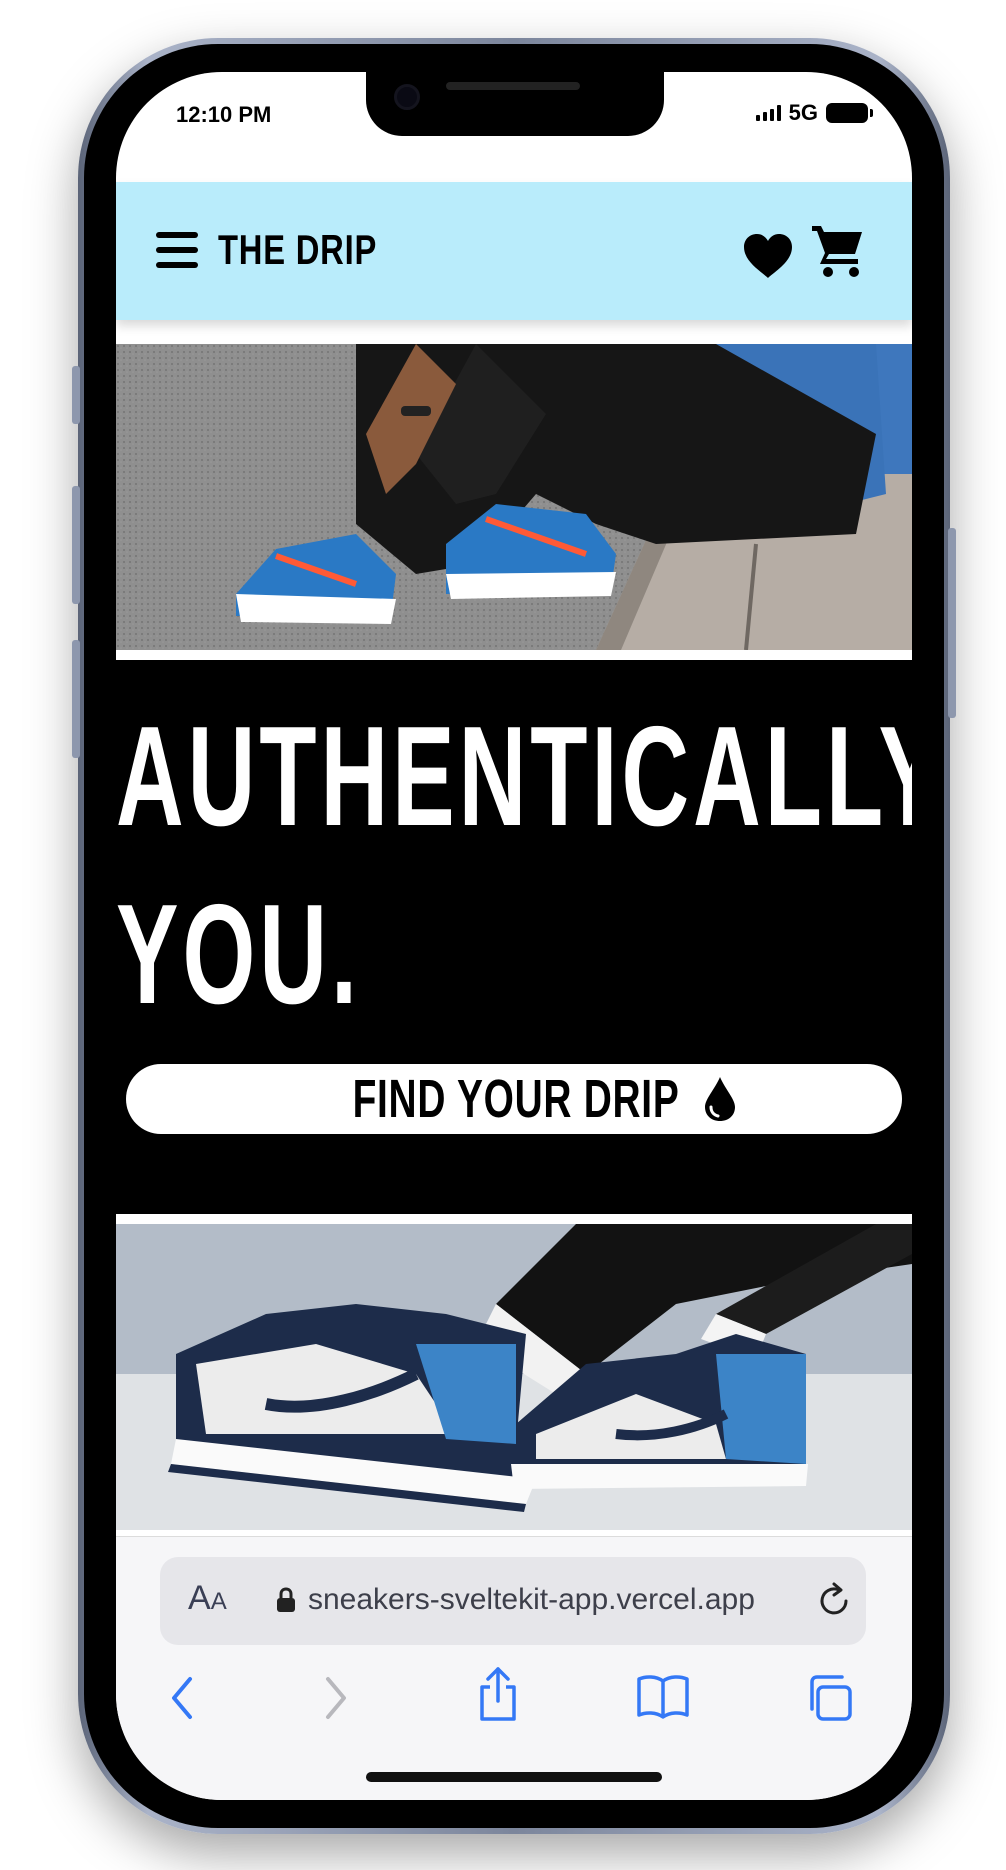 The height and width of the screenshot is (1870, 1006). What do you see at coordinates (199, 1598) in the screenshot?
I see `text-size-label-large: A` at bounding box center [199, 1598].